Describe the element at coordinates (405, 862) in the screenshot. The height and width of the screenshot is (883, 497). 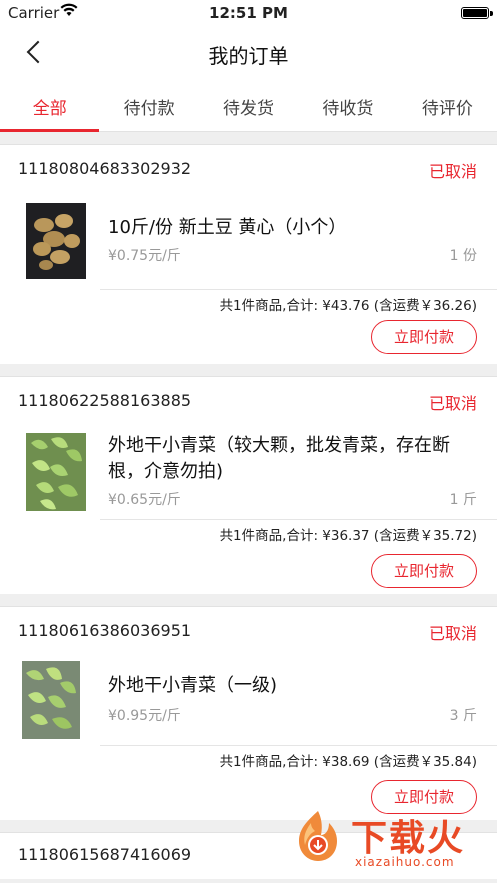
I see `watermark-subtext: xiazaihuo.com` at that location.